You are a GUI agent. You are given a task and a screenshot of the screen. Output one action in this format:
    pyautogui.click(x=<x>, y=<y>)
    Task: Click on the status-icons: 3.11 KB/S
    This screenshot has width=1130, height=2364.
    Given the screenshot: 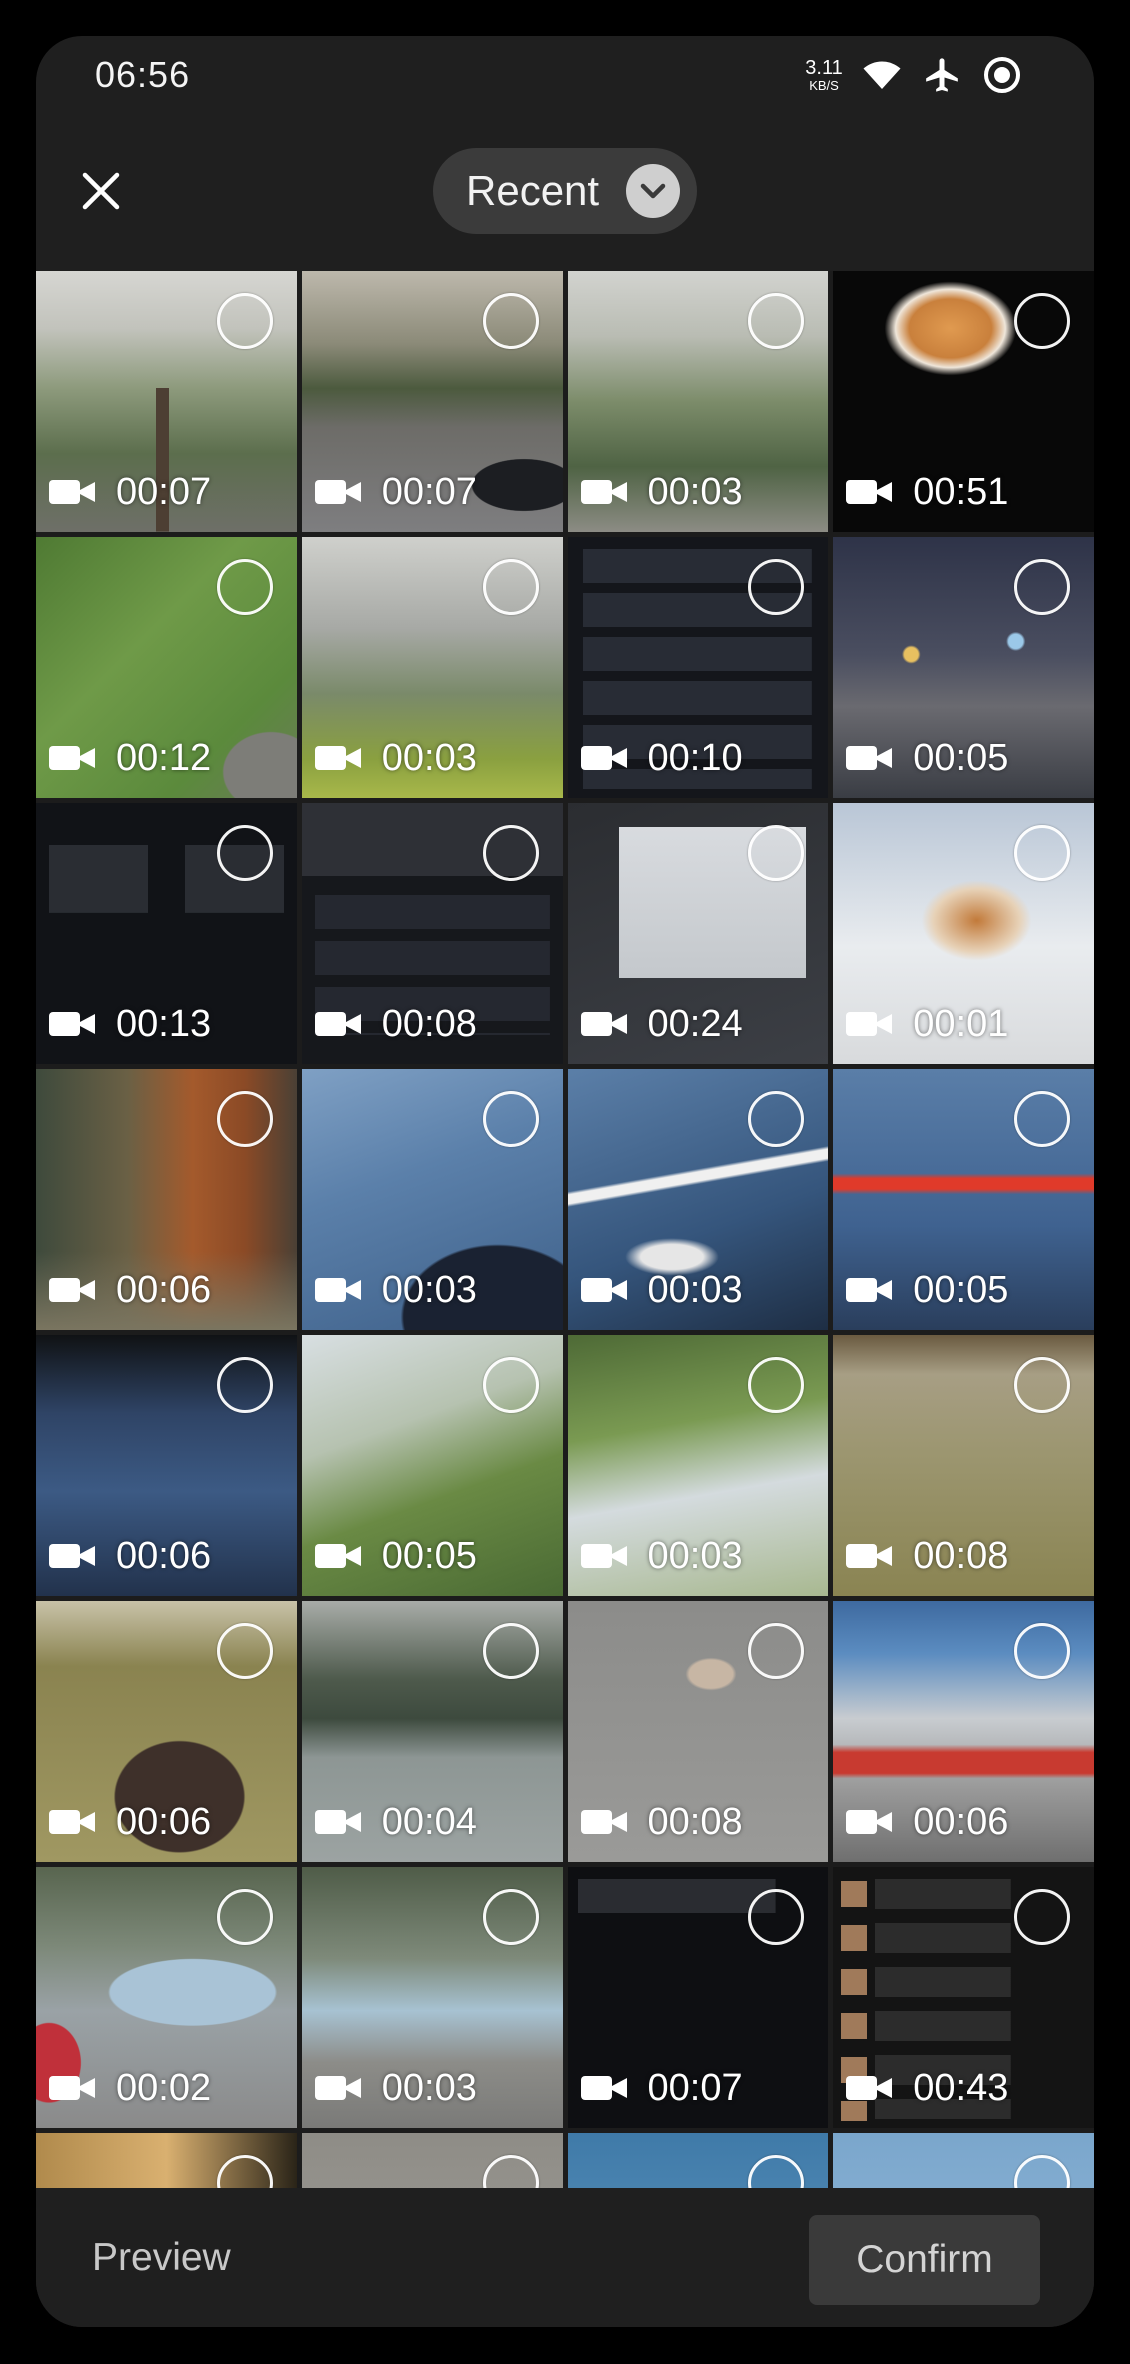 What is the action you would take?
    pyautogui.click(x=913, y=75)
    